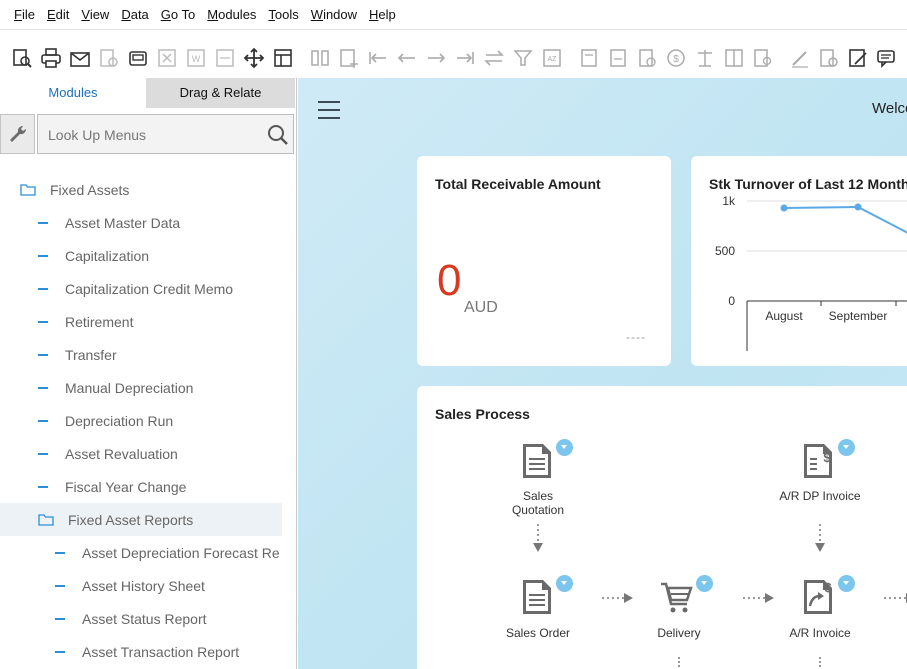 This screenshot has height=669, width=907. I want to click on search-icon, so click(278, 135).